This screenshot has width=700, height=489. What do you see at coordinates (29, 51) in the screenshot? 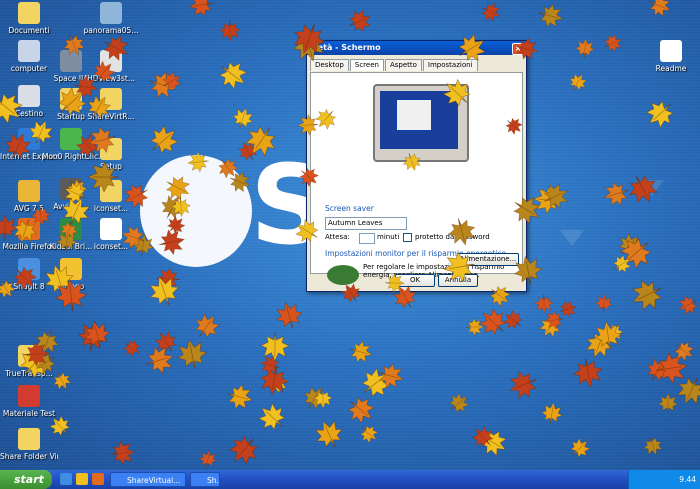
I see `computer-icon` at bounding box center [29, 51].